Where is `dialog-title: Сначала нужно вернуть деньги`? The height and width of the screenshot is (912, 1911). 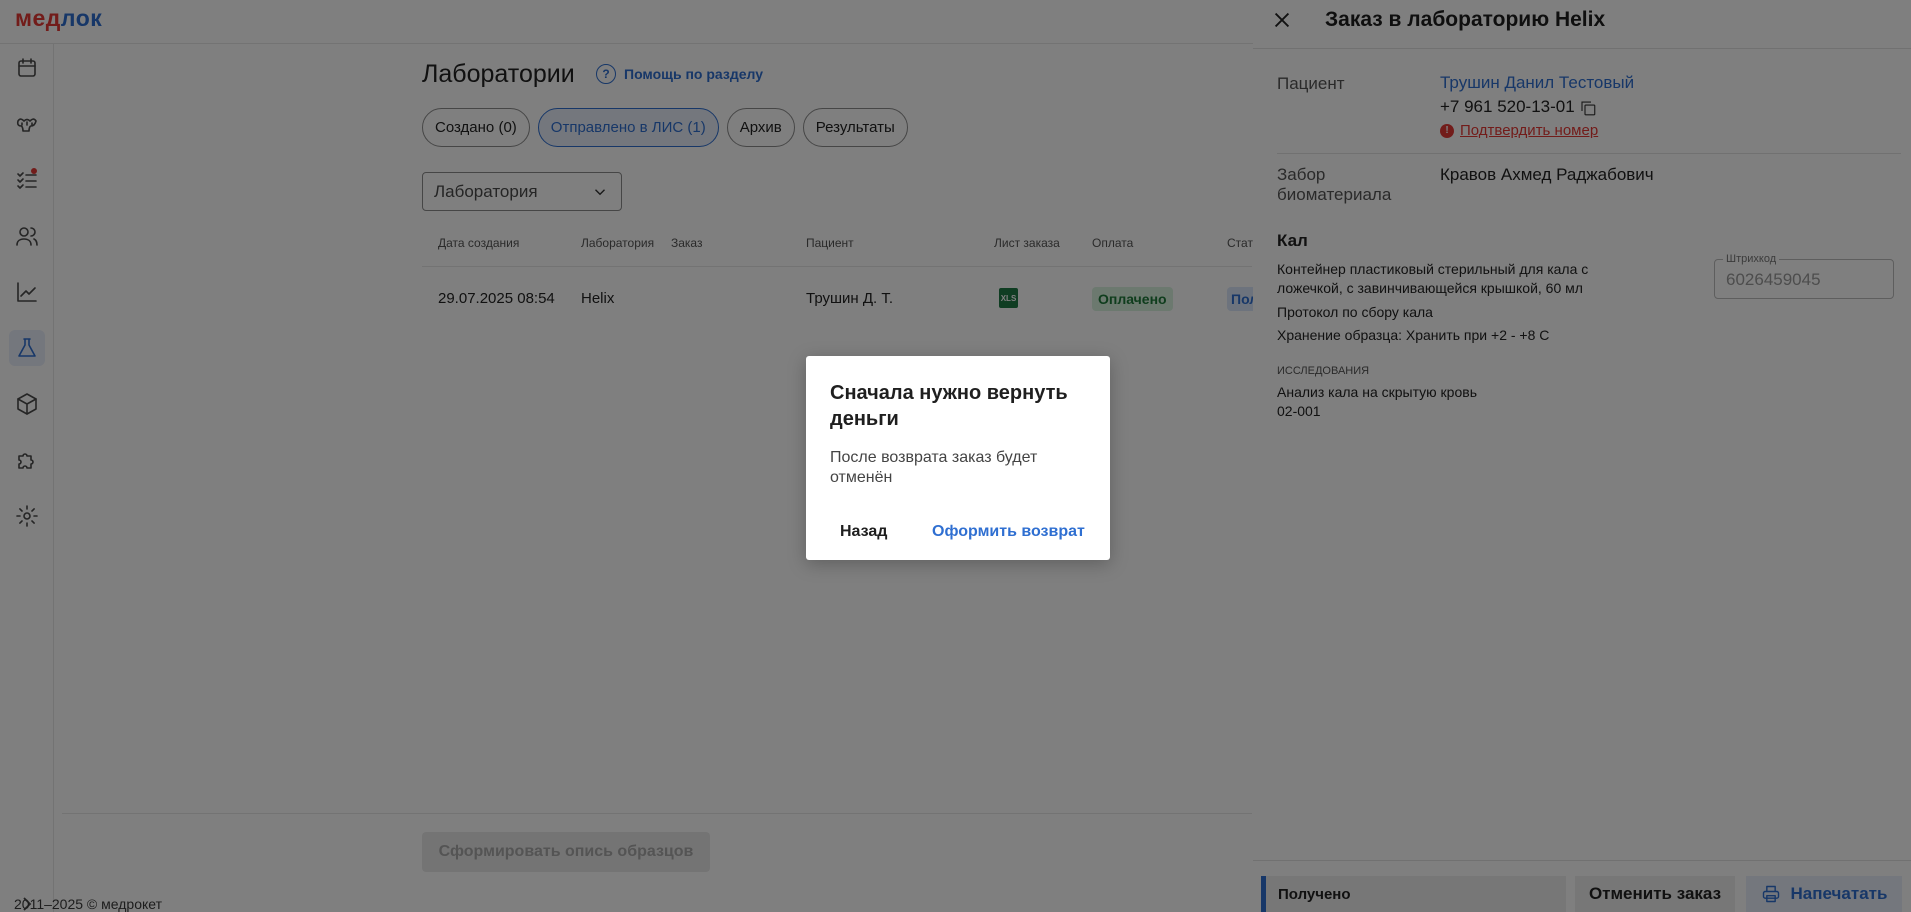
dialog-title: Сначала нужно вернуть деньги is located at coordinates (949, 406).